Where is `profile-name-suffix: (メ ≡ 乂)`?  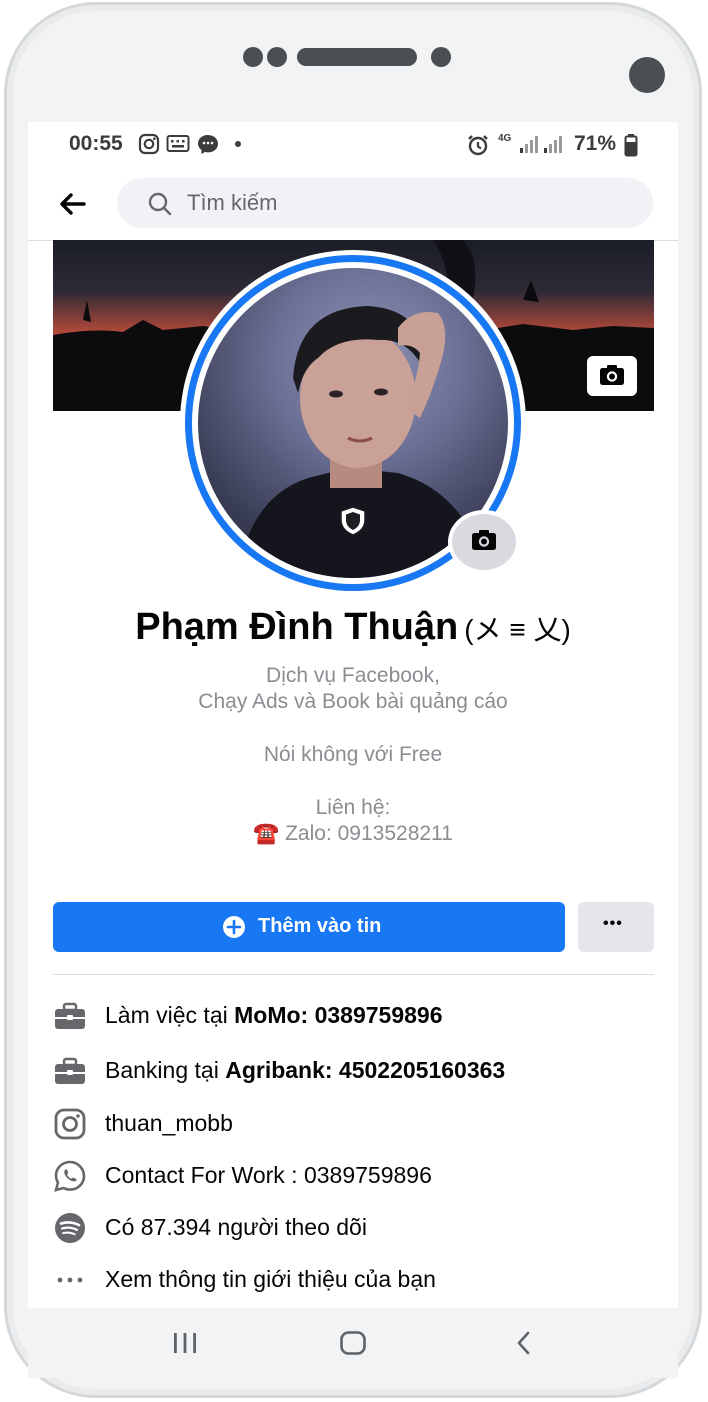 profile-name-suffix: (メ ≡ 乂) is located at coordinates (517, 629).